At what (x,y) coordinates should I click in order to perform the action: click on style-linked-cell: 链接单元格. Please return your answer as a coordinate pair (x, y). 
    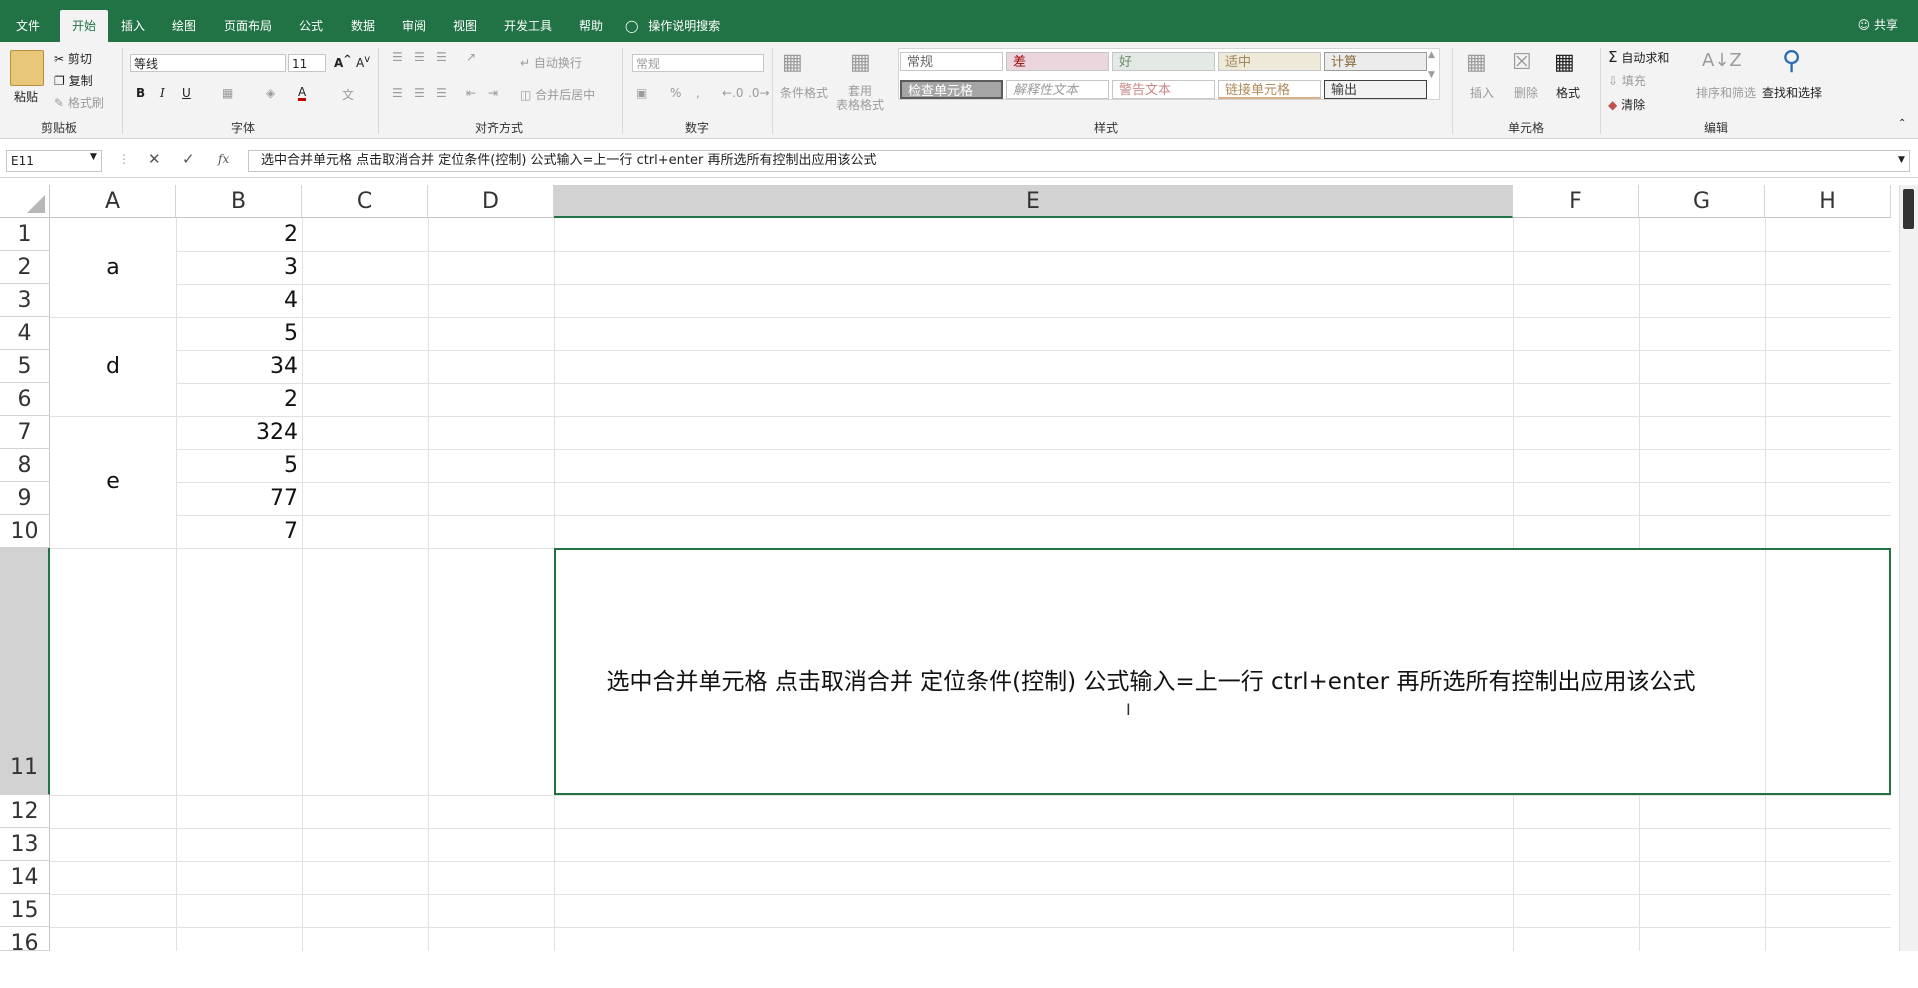
    Looking at the image, I should click on (1269, 89).